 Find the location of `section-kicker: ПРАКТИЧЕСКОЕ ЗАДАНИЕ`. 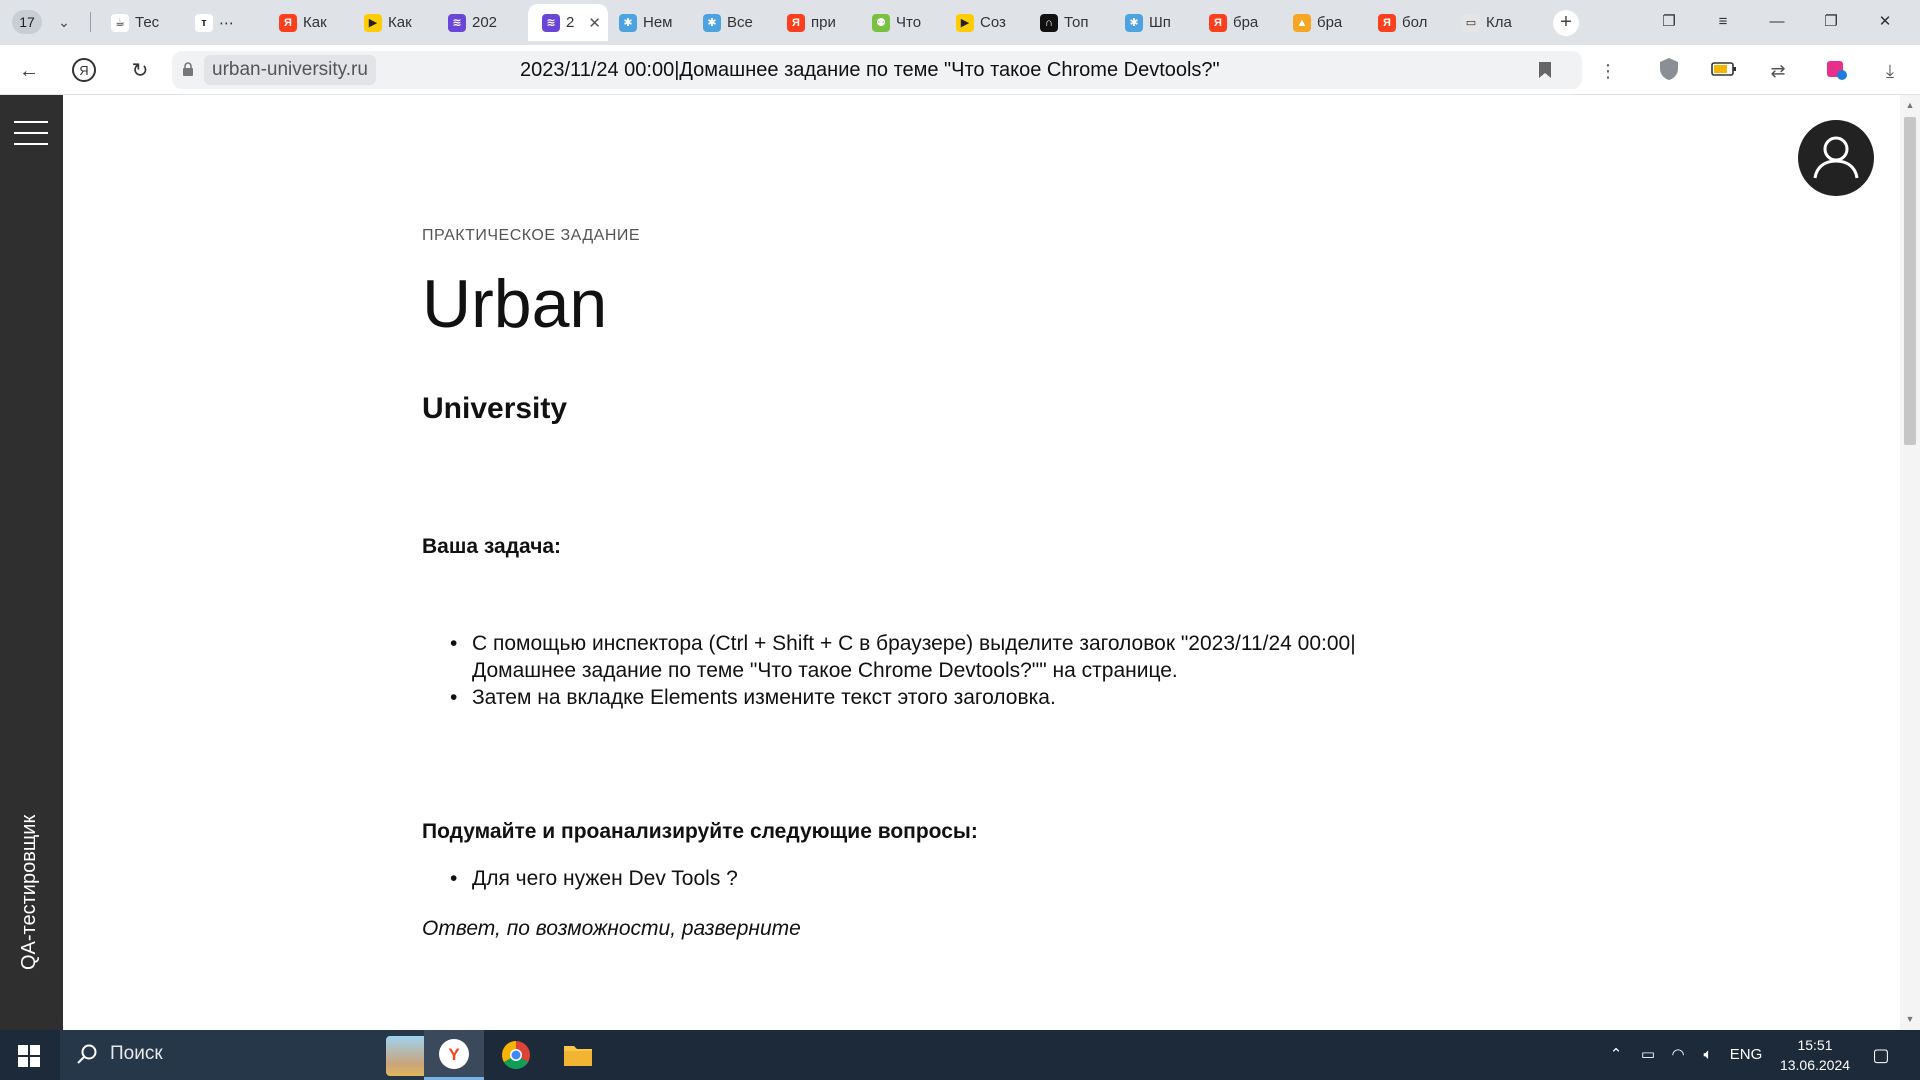

section-kicker: ПРАКТИЧЕСКОЕ ЗАДАНИЕ is located at coordinates (531, 235).